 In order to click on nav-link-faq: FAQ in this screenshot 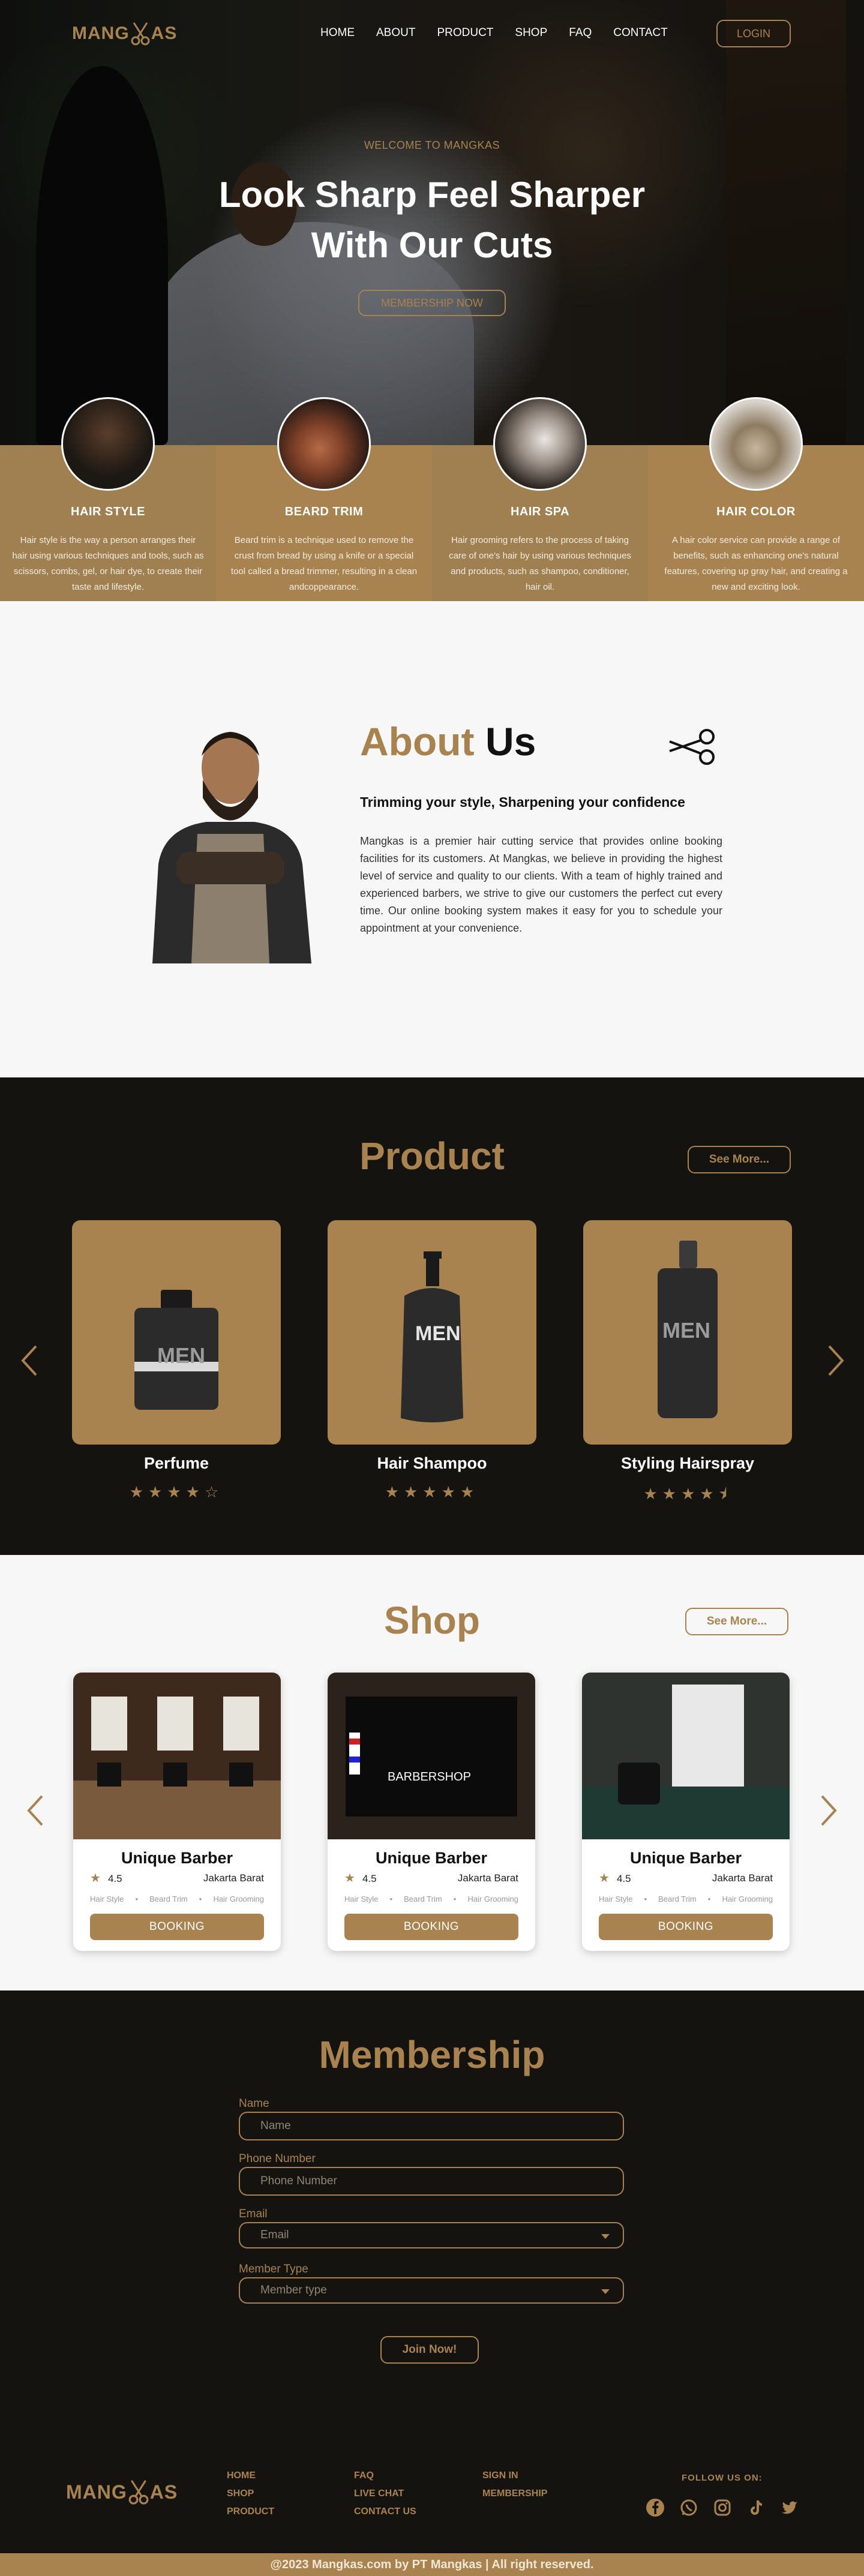, I will do `click(580, 33)`.